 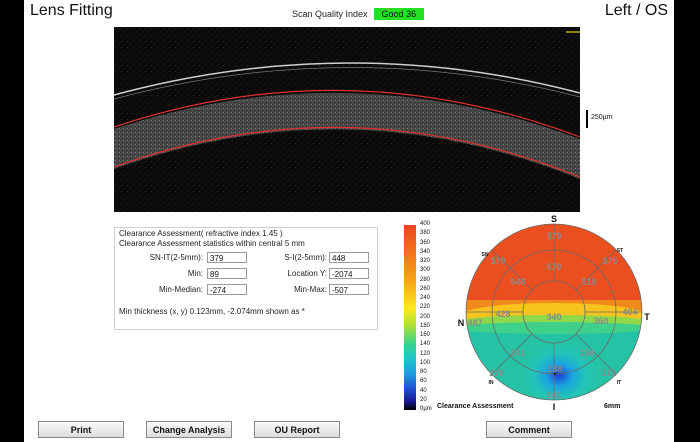 I want to click on dir-superior-label: S, so click(x=554, y=219).